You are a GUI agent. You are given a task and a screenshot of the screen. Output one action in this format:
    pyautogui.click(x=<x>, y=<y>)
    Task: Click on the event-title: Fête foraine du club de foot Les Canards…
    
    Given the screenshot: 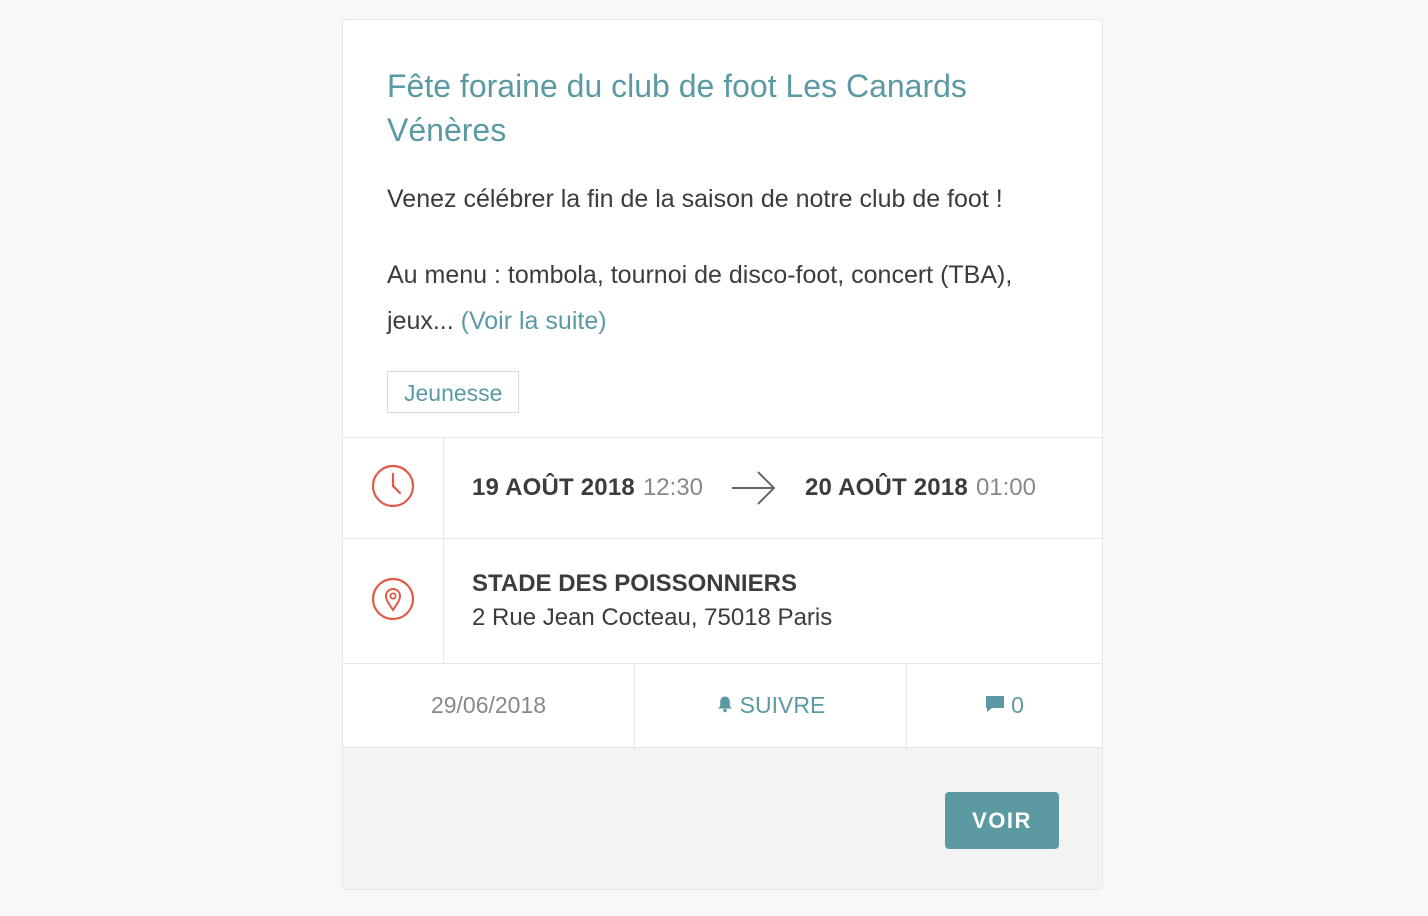 What is the action you would take?
    pyautogui.click(x=722, y=108)
    